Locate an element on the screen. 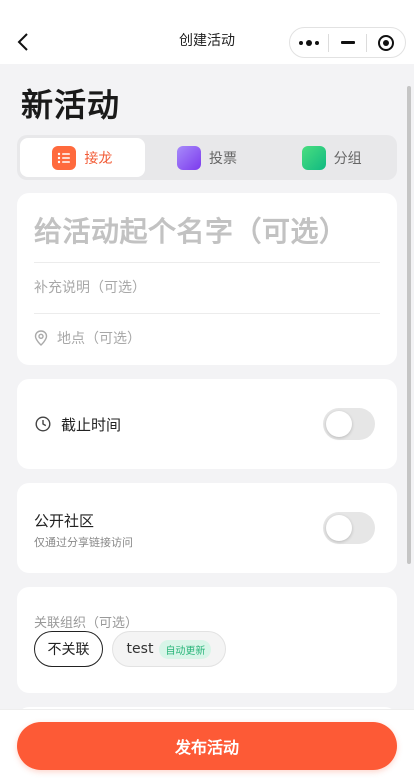 Image resolution: width=414 pixels, height=780 pixels. page-title: 新活动 is located at coordinates (71, 105).